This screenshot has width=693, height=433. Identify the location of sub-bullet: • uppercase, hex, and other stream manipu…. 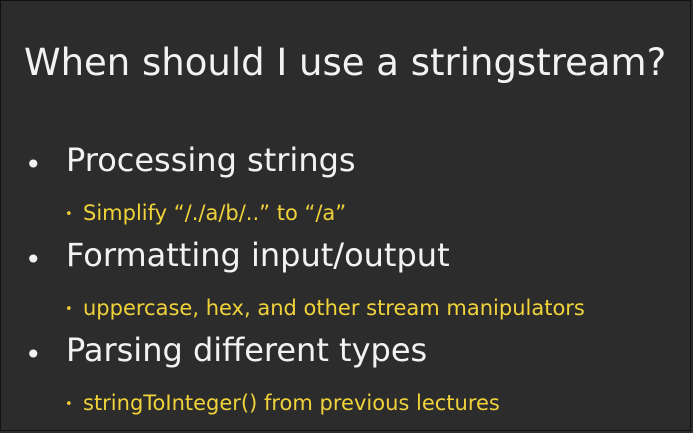
(325, 308).